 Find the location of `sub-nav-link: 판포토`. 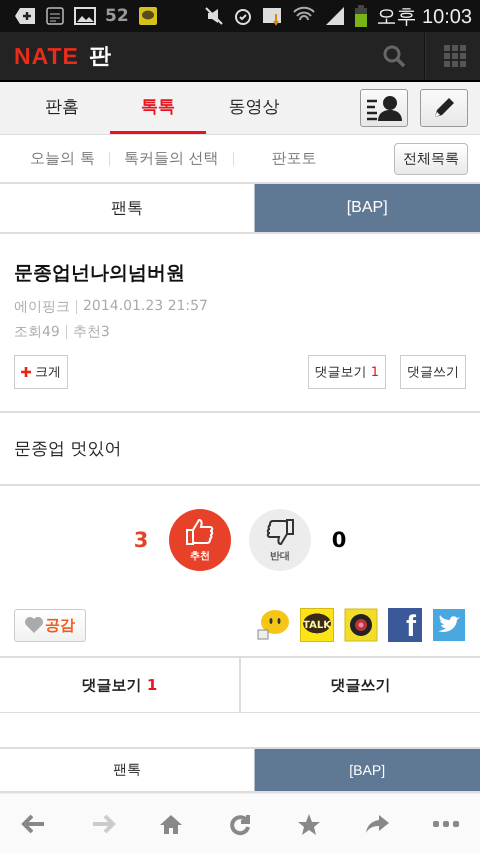

sub-nav-link: 판포토 is located at coordinates (294, 158).